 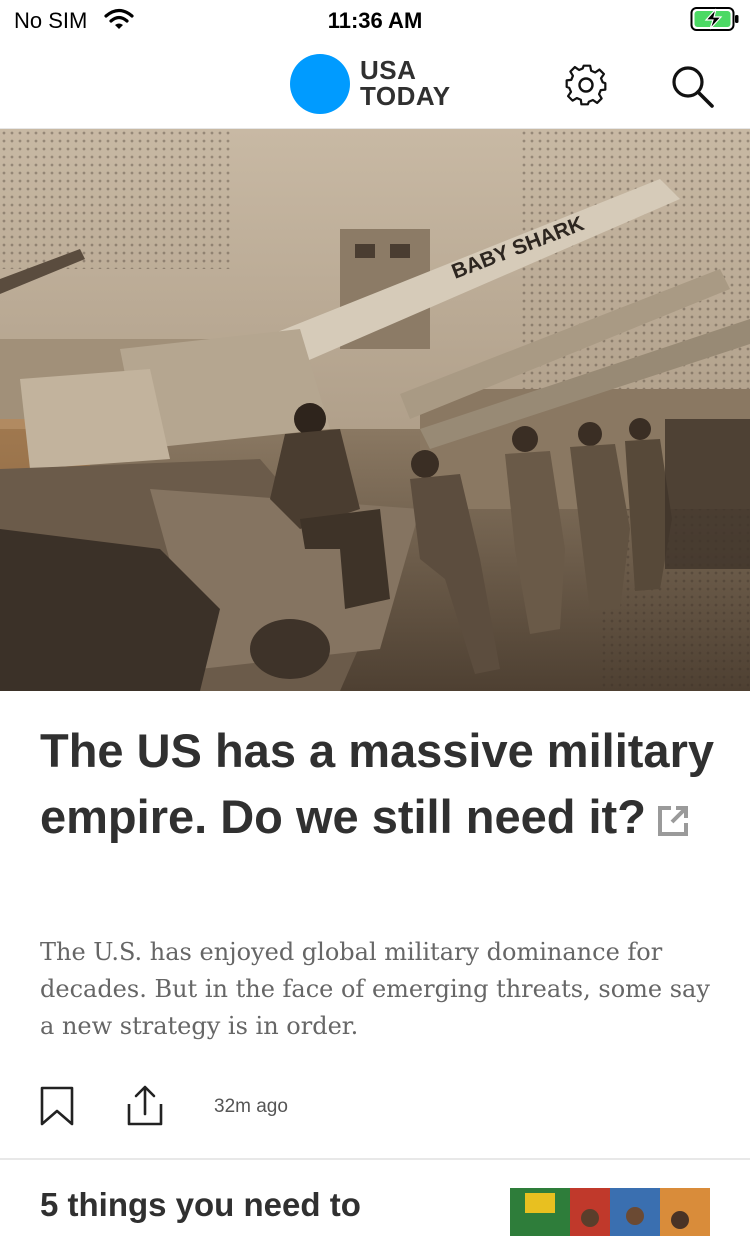 I want to click on next-article-thumbnail, so click(x=610, y=1212).